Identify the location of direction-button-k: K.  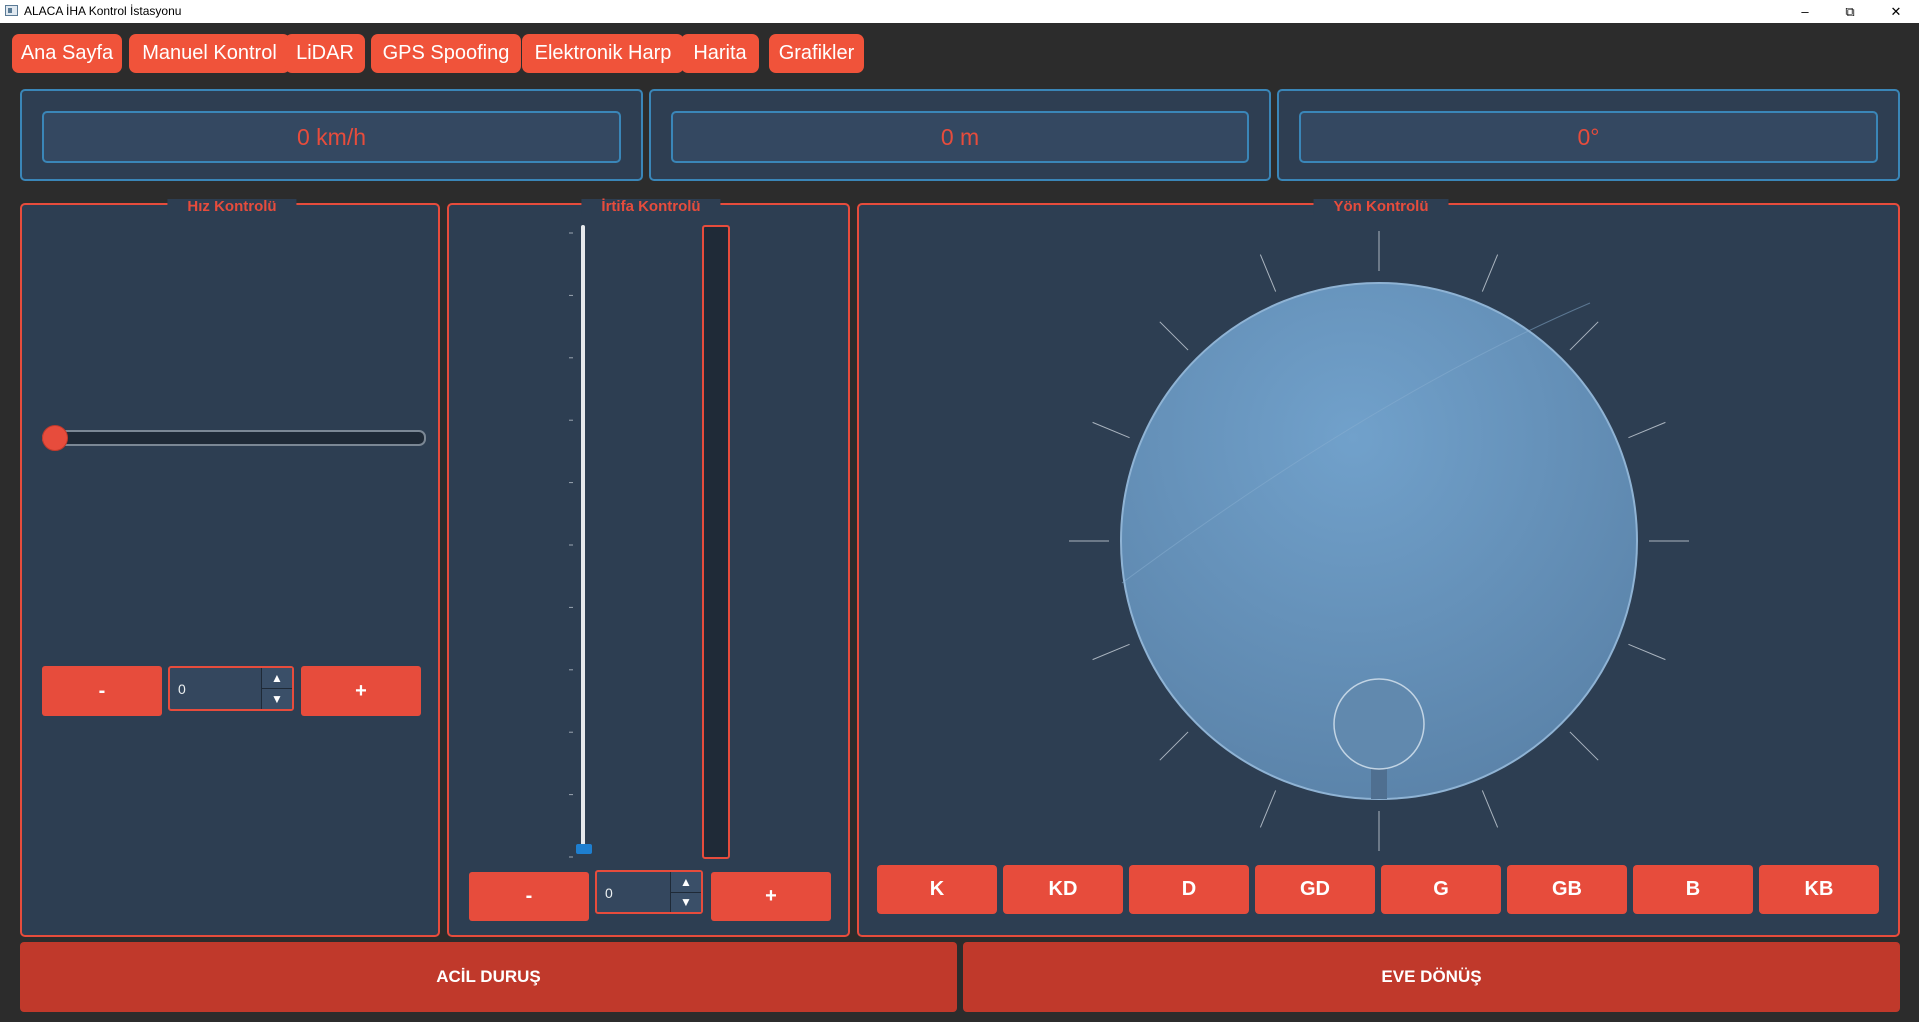
(937, 889).